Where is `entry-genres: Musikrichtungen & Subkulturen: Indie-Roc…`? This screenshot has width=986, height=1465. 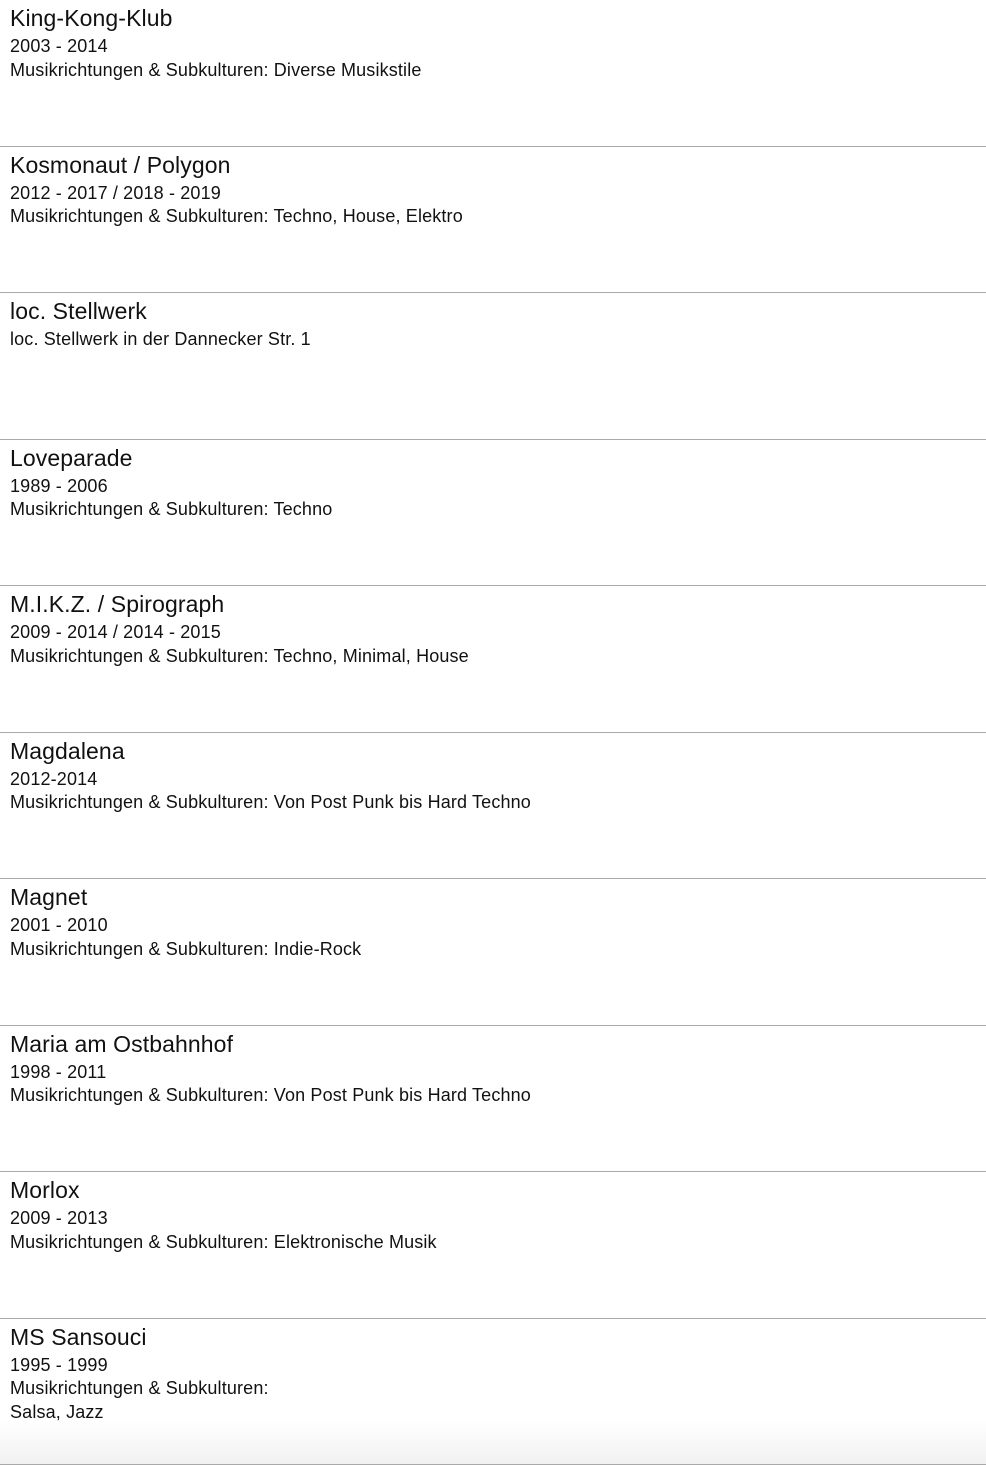 entry-genres: Musikrichtungen & Subkulturen: Indie-Roc… is located at coordinates (493, 950).